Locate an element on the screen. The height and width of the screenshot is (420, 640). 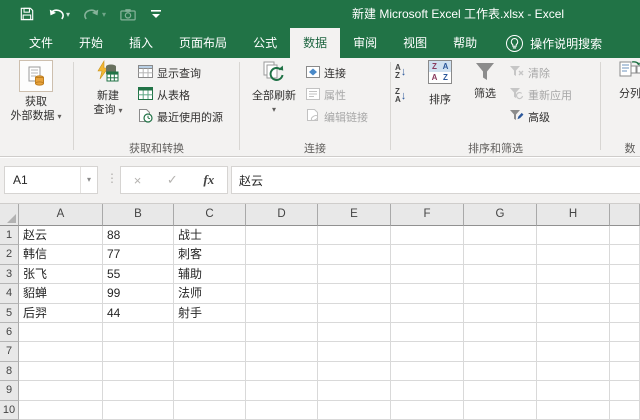
row-header-1: 1 is located at coordinates (9, 236).